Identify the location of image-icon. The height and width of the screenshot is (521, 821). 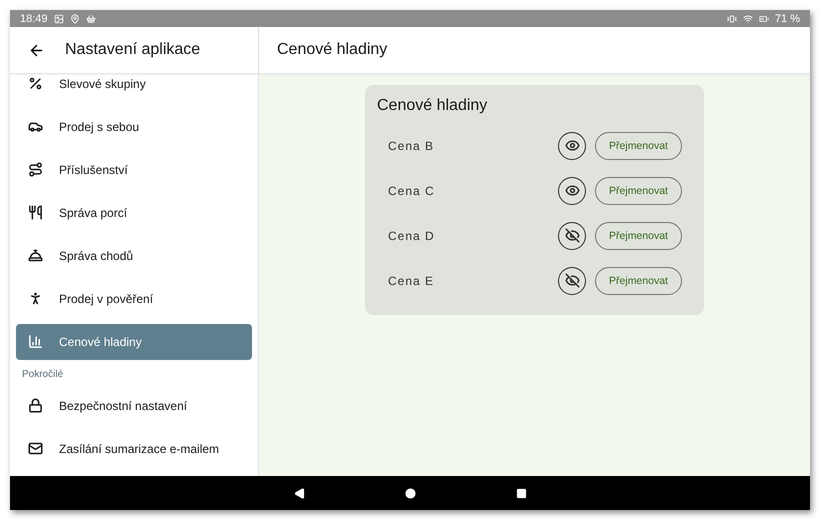
(59, 19).